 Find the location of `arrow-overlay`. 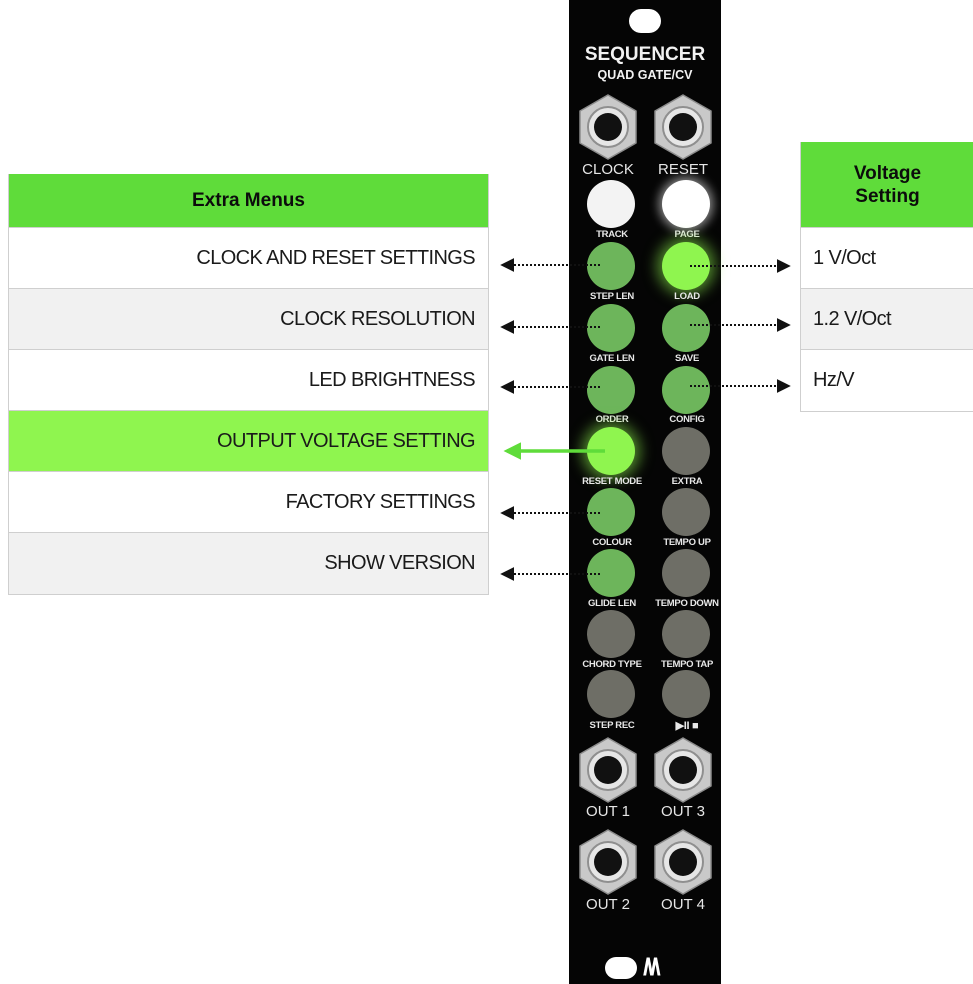

arrow-overlay is located at coordinates (645, 419).